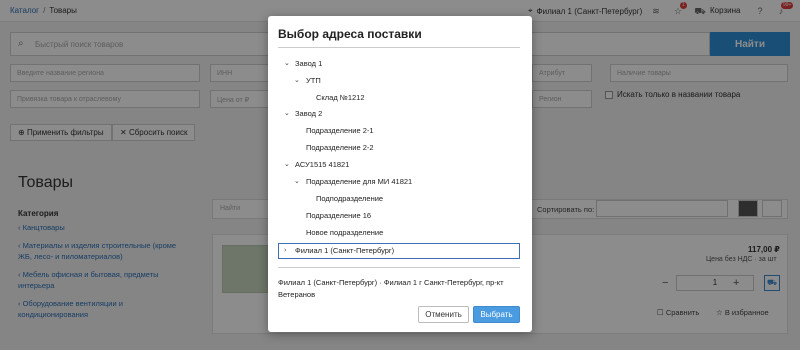 This screenshot has width=800, height=350. I want to click on tree-node-utp: ⌄ УТП, so click(399, 81).